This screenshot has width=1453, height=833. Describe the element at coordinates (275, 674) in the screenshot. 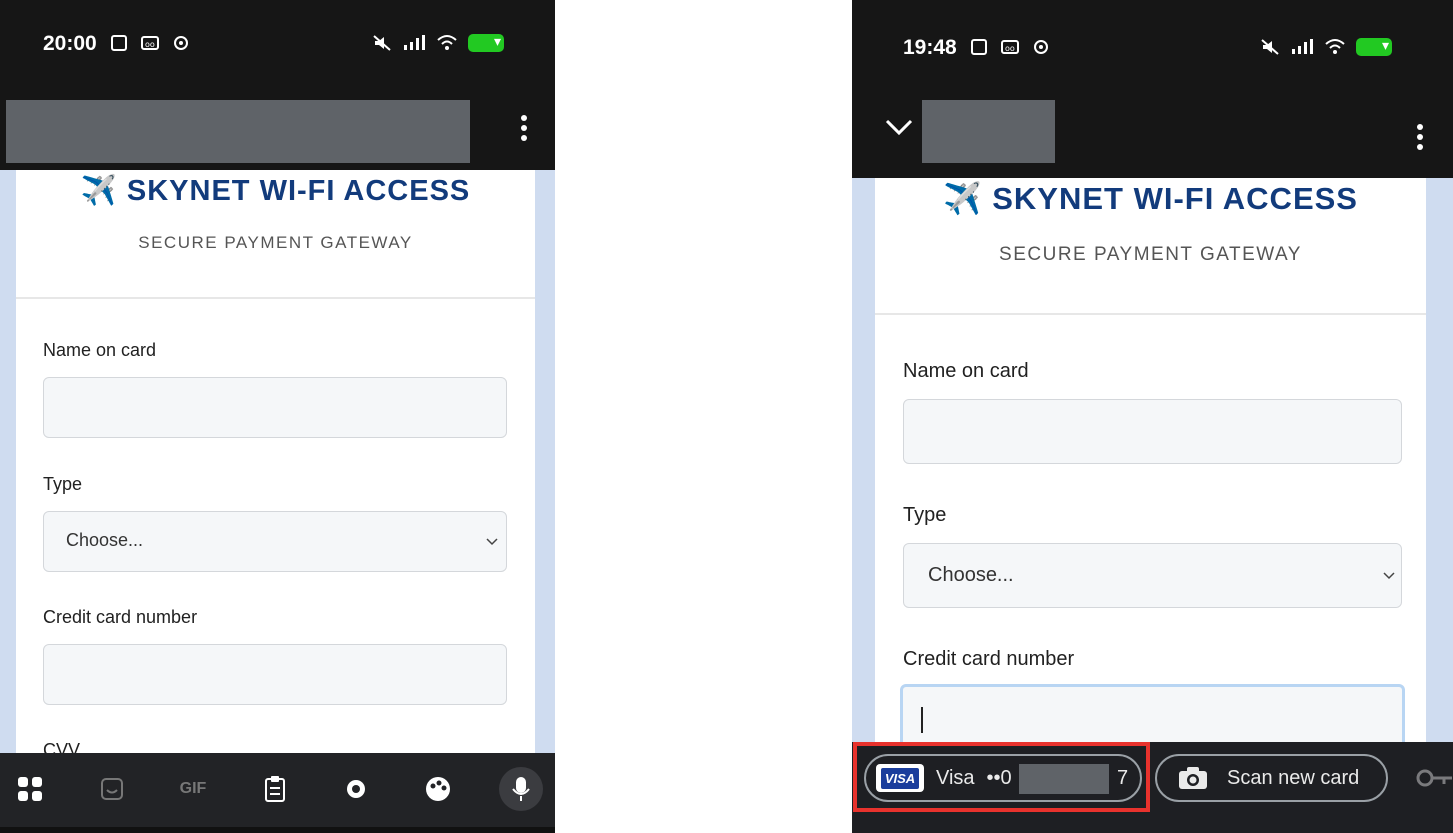

I see `credit-card-number-input` at that location.